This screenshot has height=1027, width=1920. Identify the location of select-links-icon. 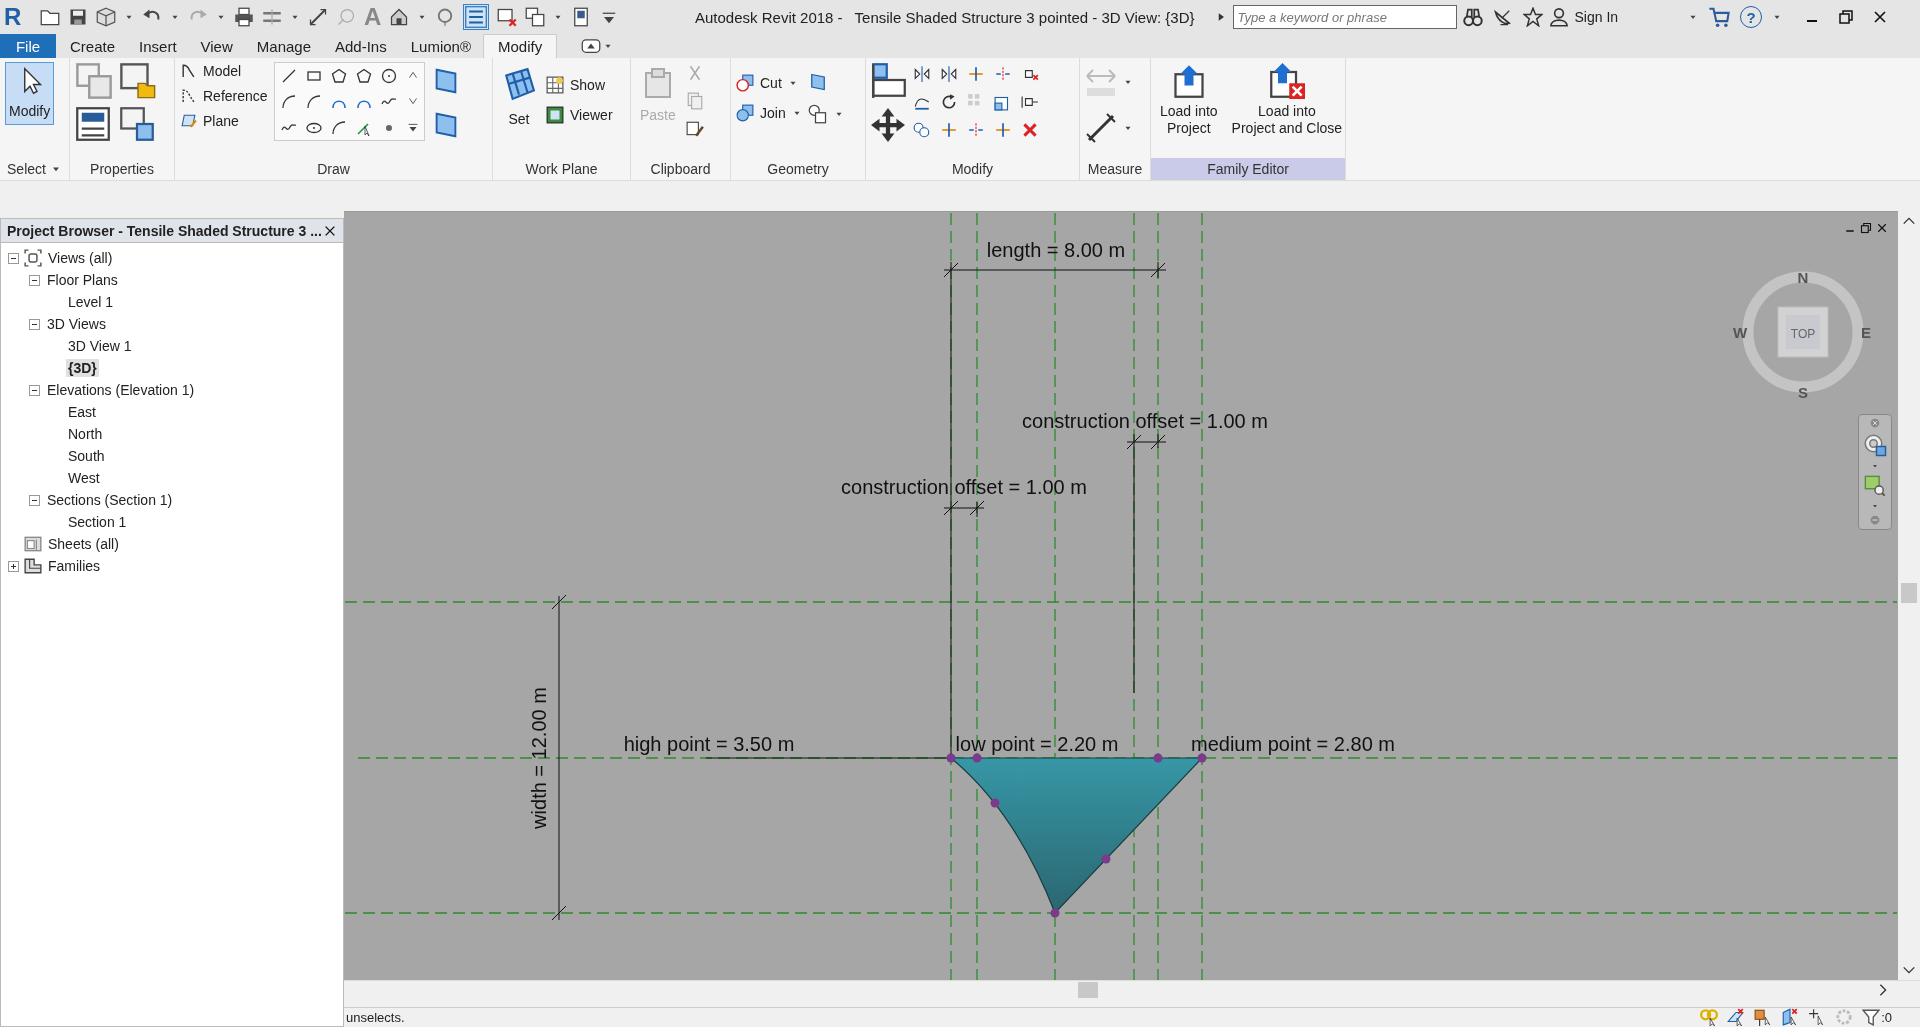
(1709, 1017).